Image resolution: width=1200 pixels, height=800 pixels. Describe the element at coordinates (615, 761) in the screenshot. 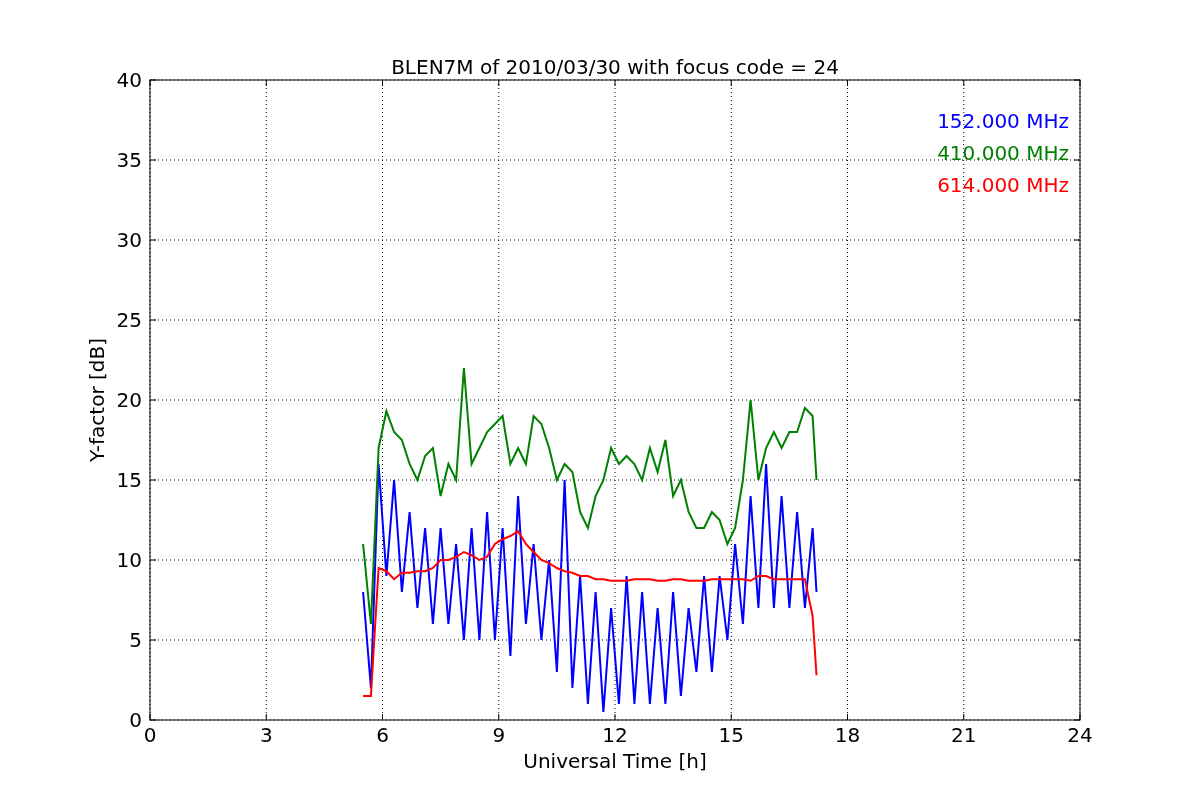

I see `x-axis-label: Universal Time [h]` at that location.